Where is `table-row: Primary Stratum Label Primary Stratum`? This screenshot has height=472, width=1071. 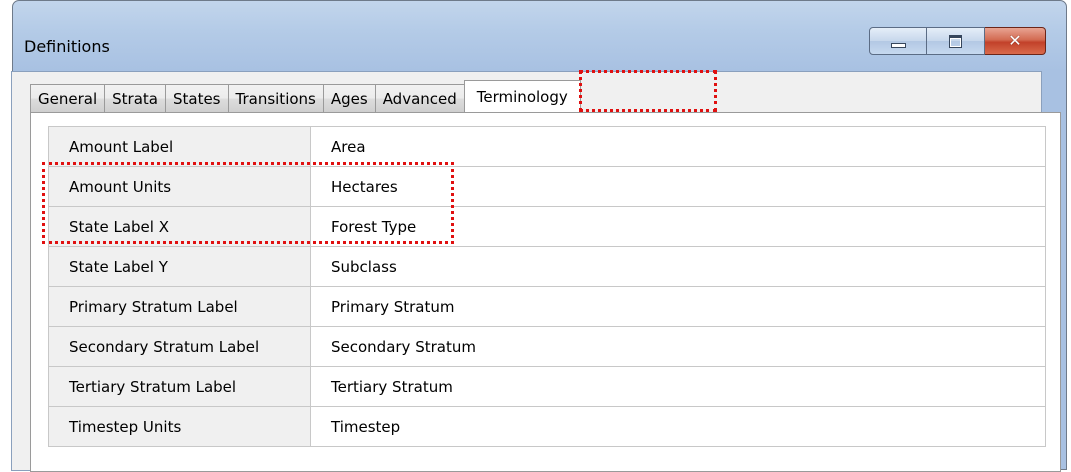
table-row: Primary Stratum Label Primary Stratum is located at coordinates (547, 306).